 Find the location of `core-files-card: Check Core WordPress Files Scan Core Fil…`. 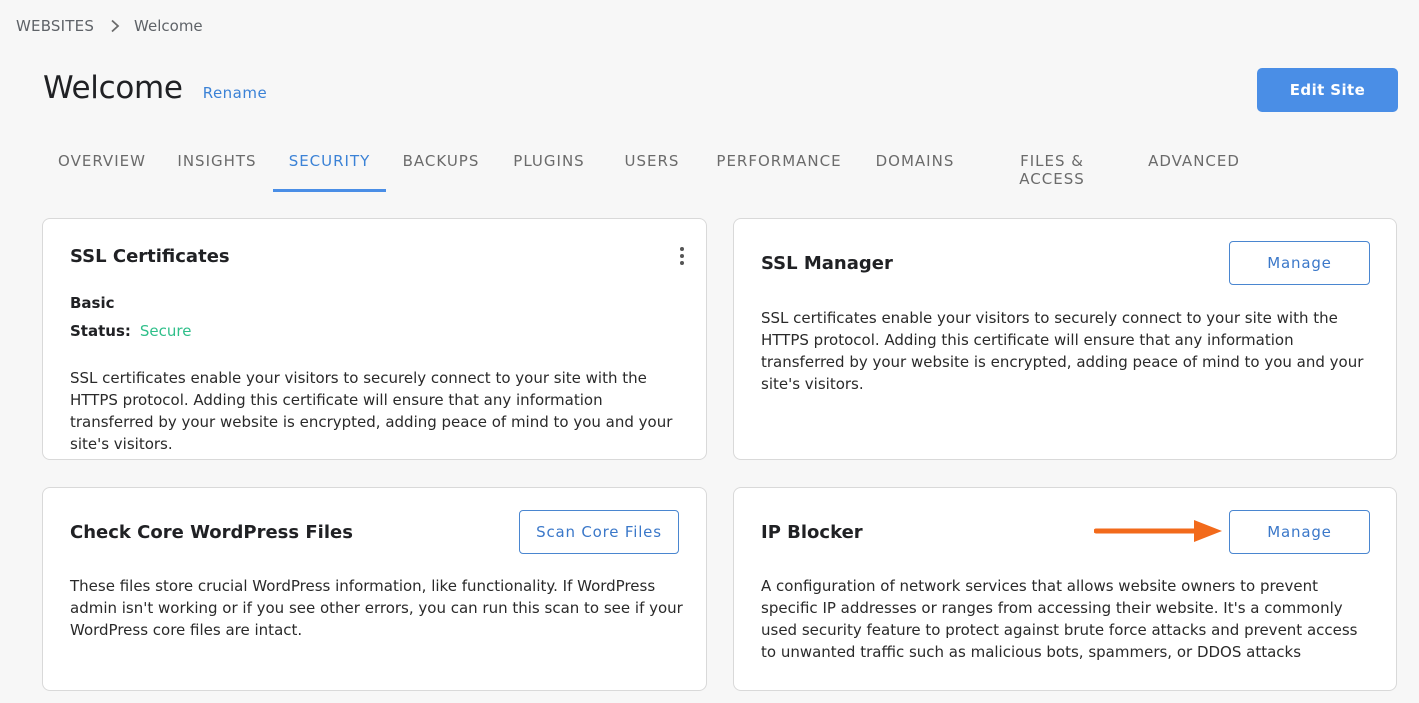

core-files-card: Check Core WordPress Files Scan Core Fil… is located at coordinates (374, 589).